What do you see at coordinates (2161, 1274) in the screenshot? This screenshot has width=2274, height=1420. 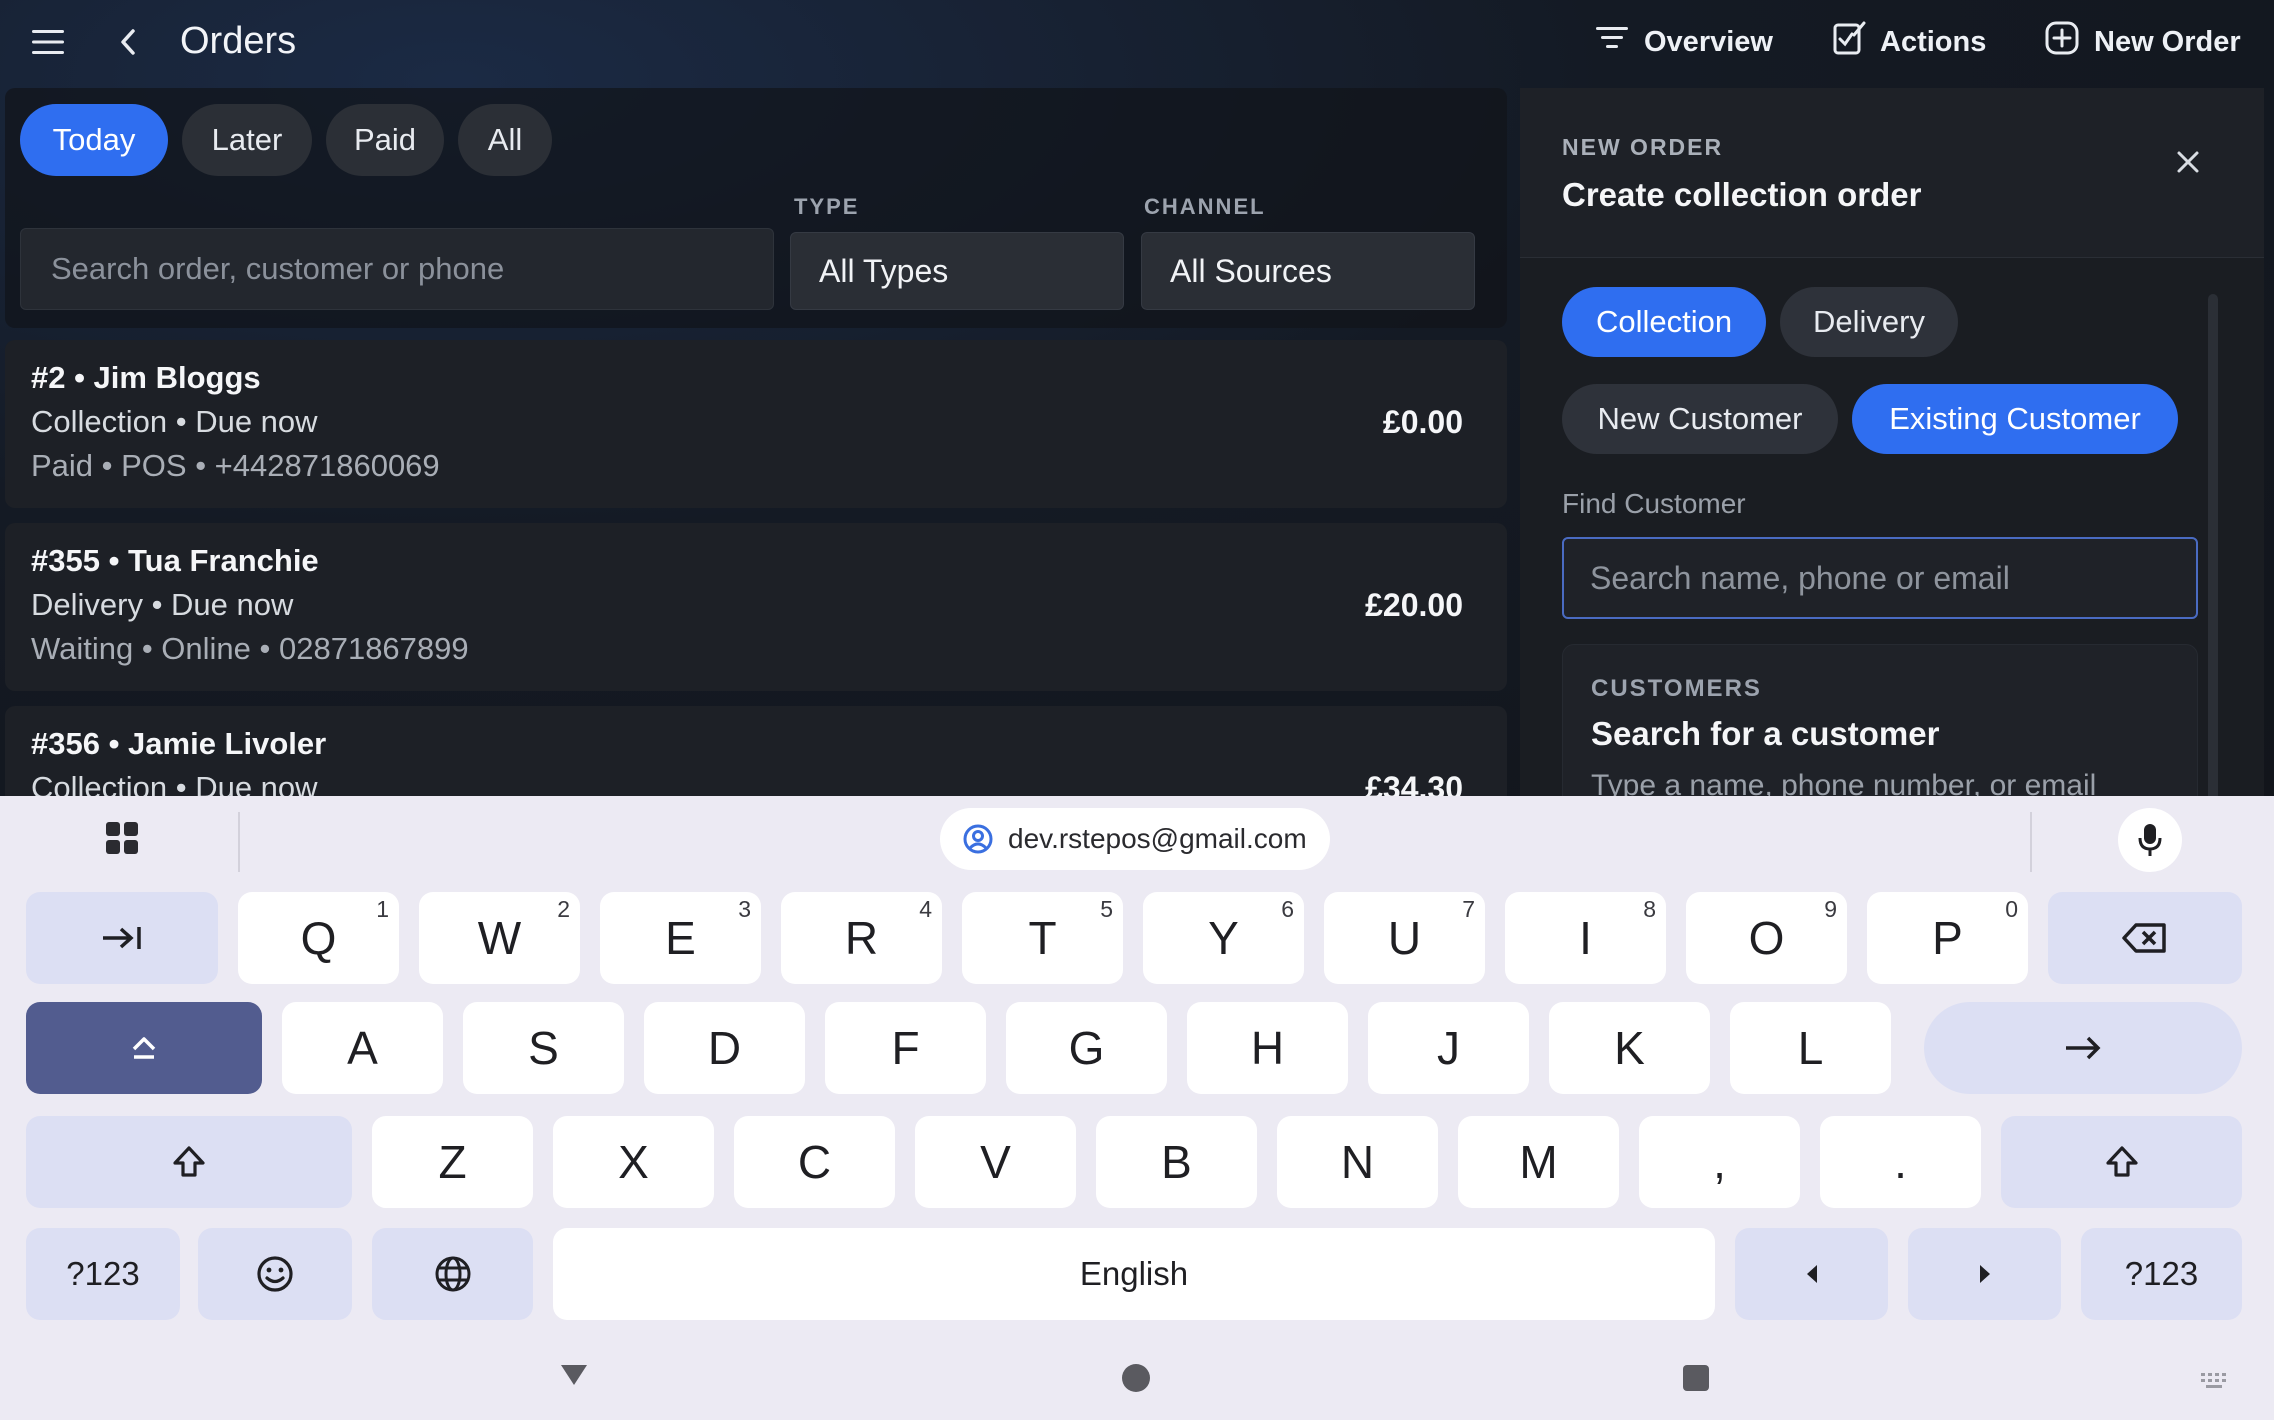 I see `symbols-key-right: ?123` at bounding box center [2161, 1274].